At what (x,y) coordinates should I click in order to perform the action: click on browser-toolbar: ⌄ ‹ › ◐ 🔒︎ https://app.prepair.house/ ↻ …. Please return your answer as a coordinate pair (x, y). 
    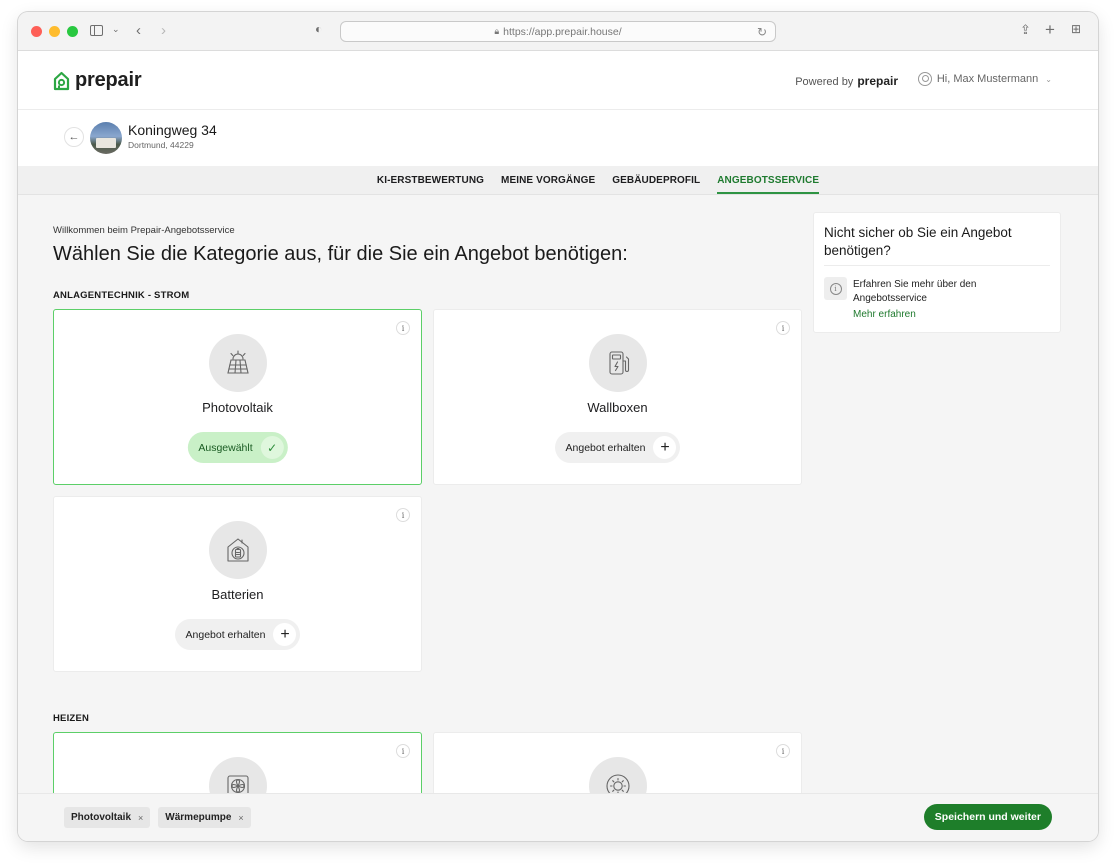
    Looking at the image, I should click on (558, 31).